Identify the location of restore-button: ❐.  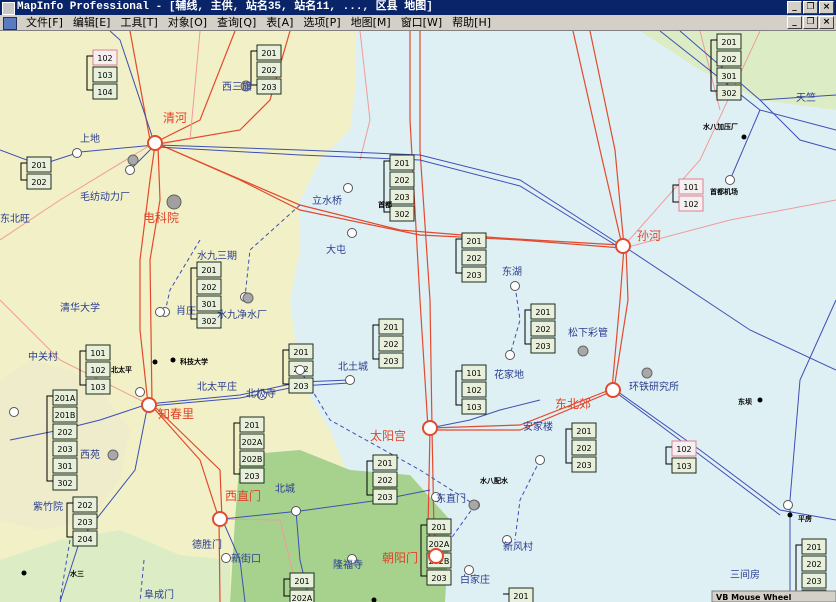
(810, 7).